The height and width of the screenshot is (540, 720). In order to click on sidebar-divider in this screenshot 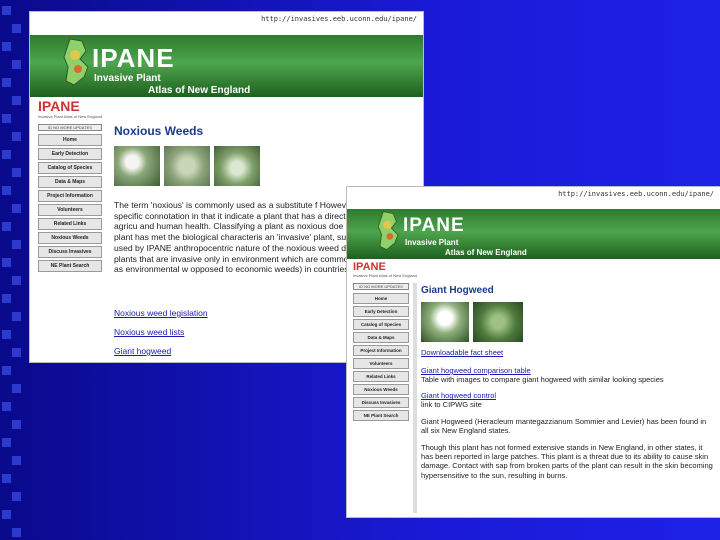, I will do `click(415, 398)`.